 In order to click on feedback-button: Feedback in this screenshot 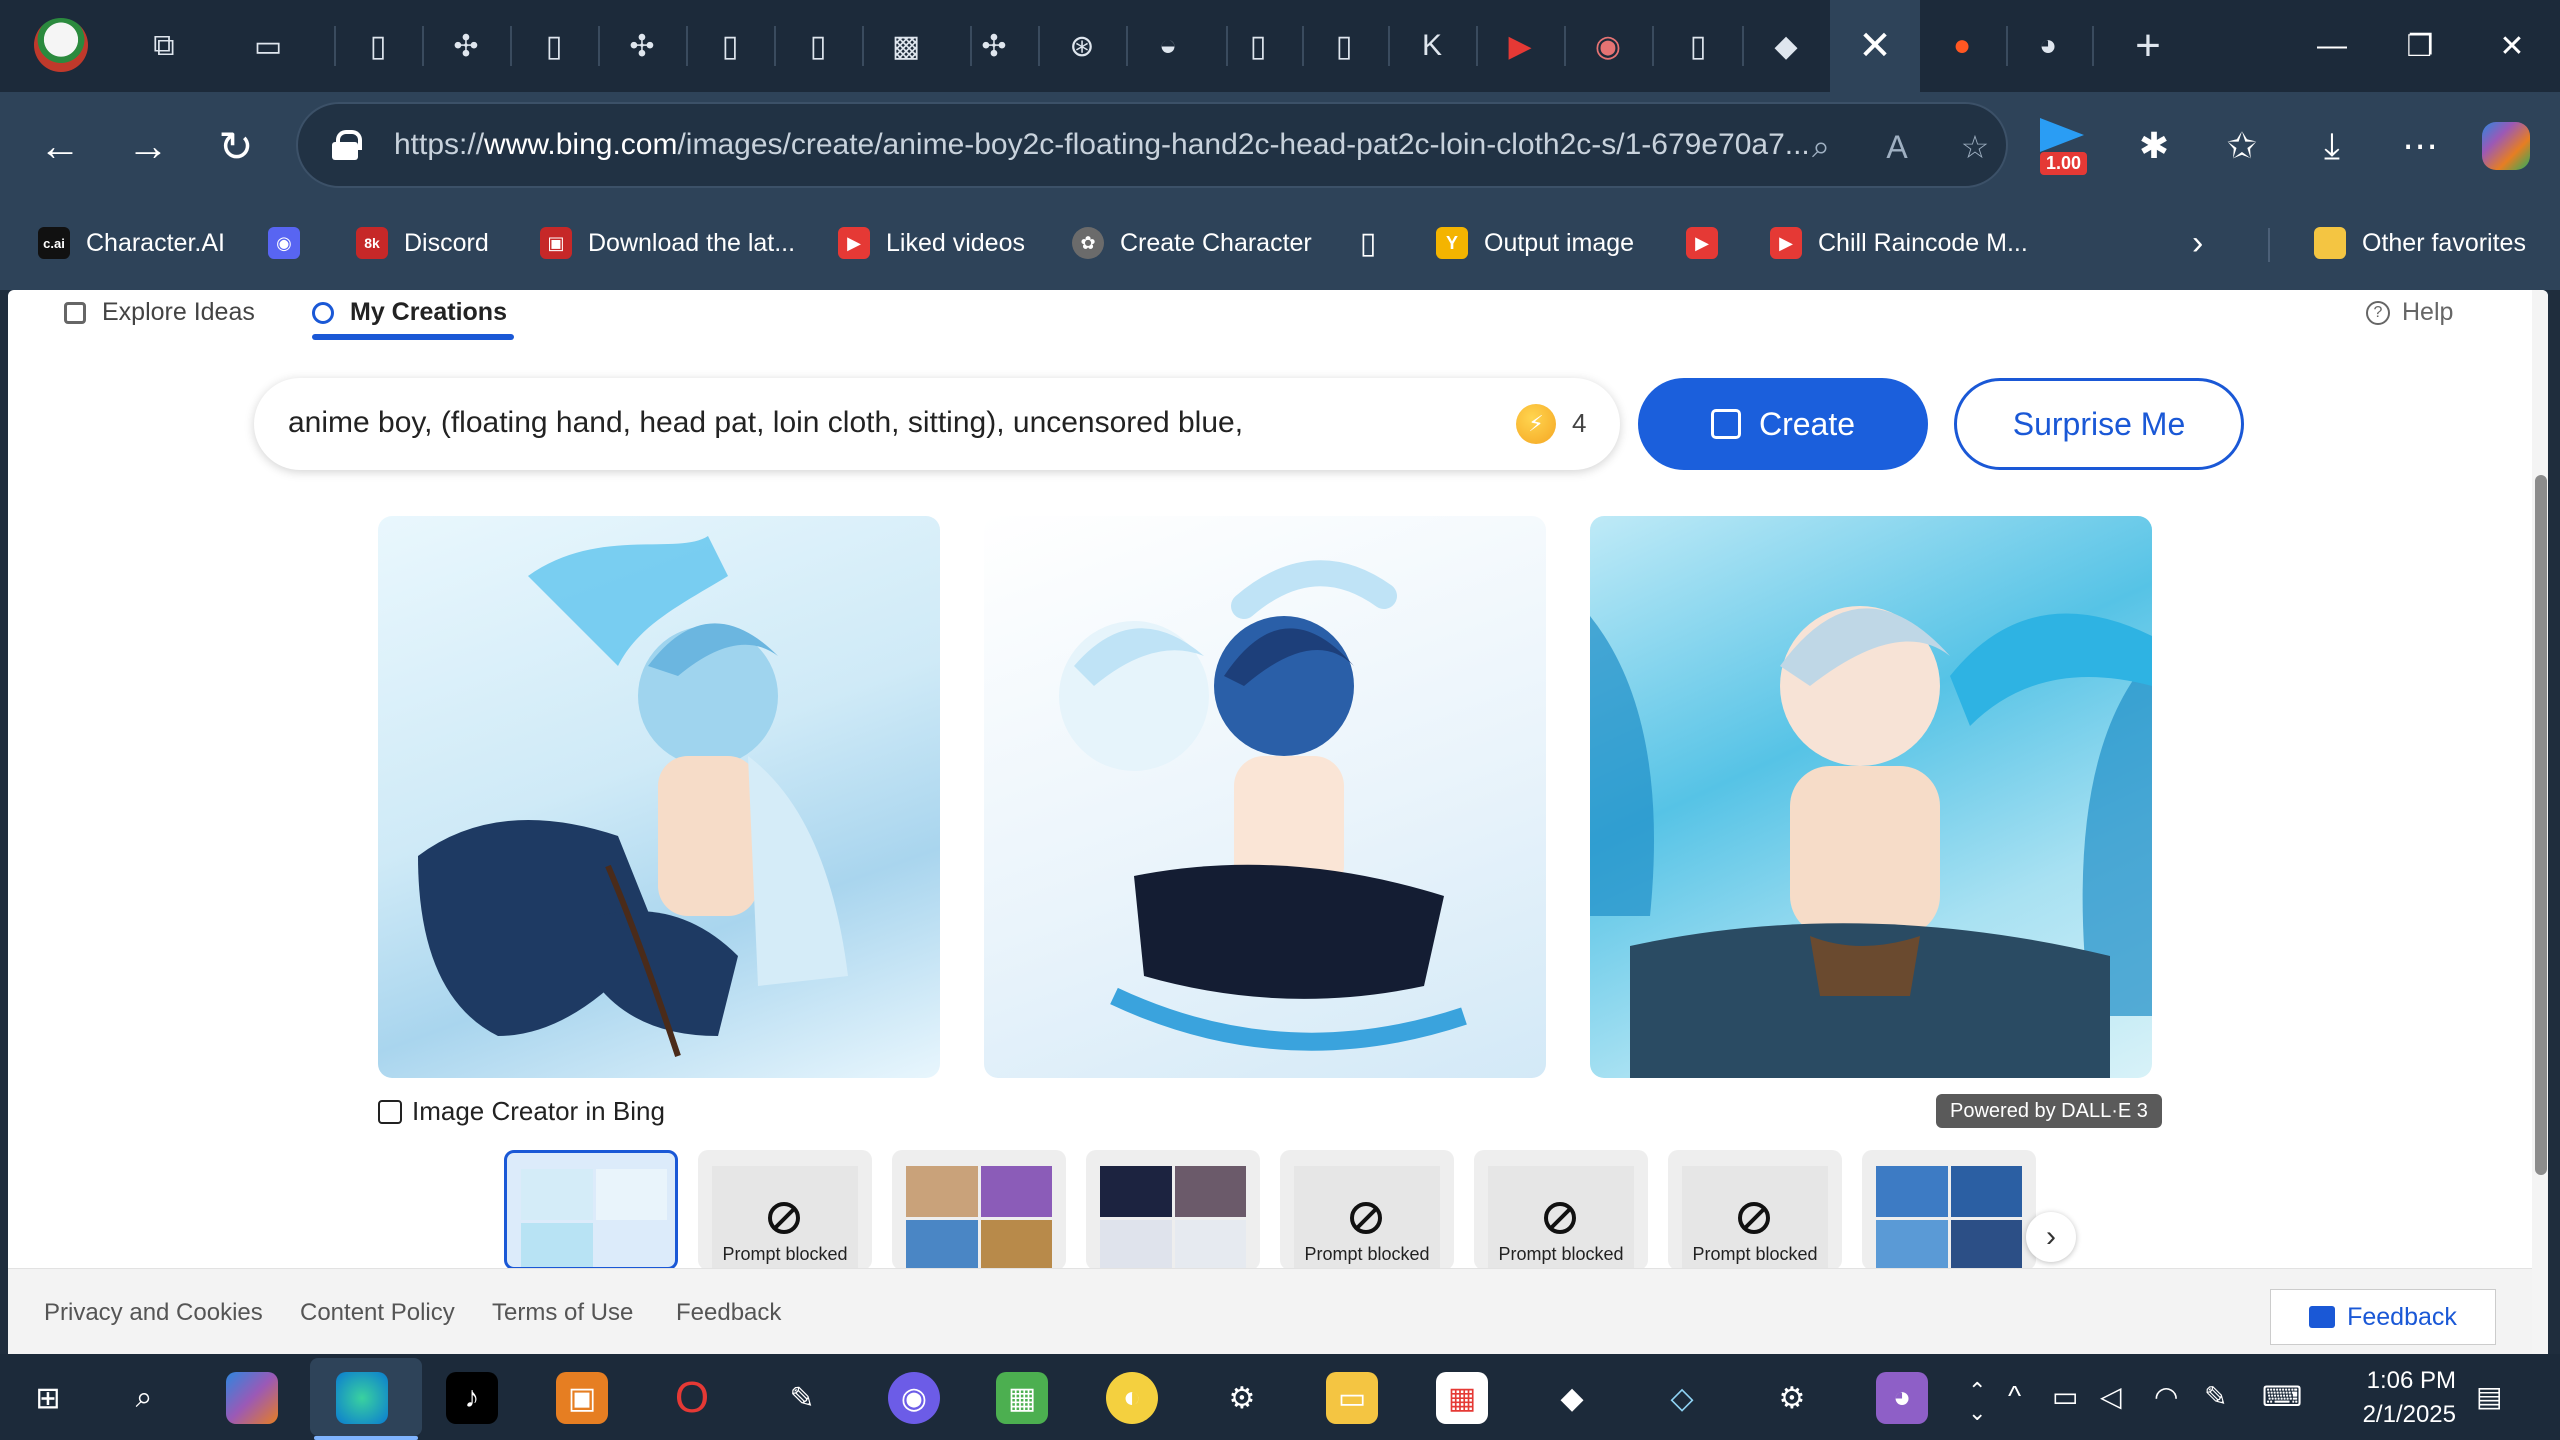, I will do `click(2383, 1317)`.